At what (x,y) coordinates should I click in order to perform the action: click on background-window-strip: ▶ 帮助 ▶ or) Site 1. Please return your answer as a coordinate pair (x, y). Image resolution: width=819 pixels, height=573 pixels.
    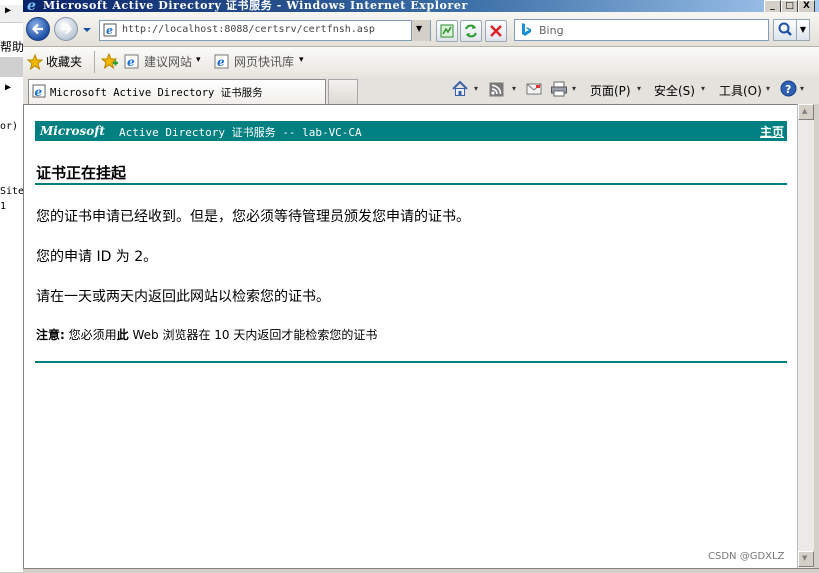
    Looking at the image, I should click on (12, 286).